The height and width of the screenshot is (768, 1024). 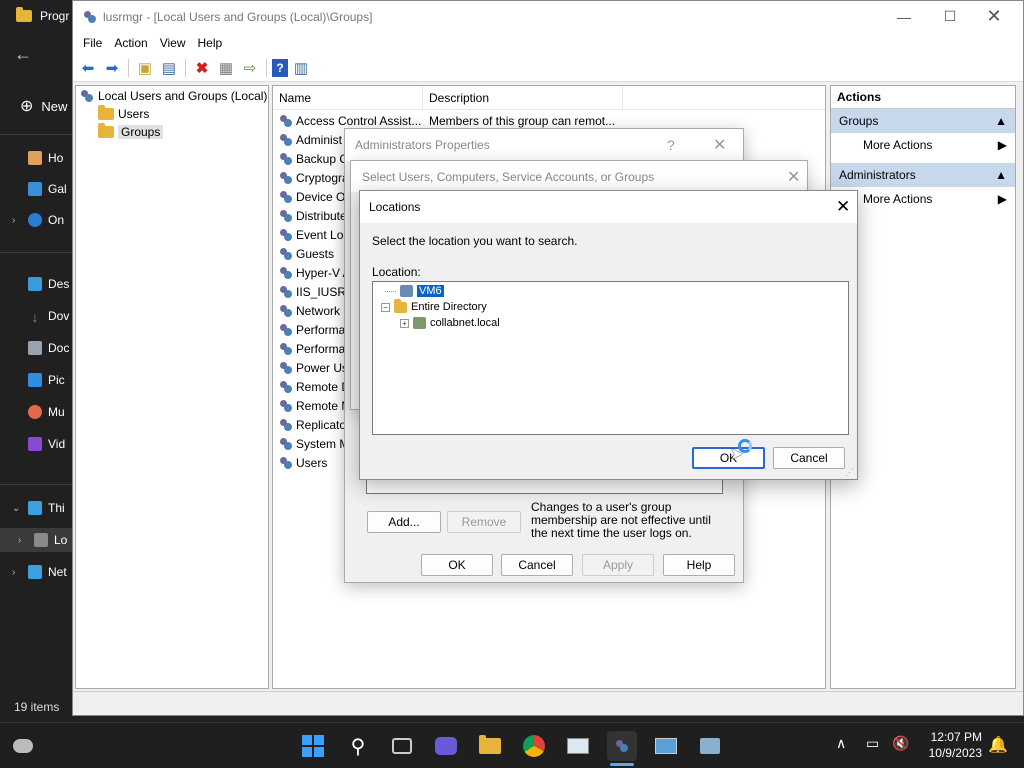 What do you see at coordinates (404, 323) in the screenshot?
I see `expand-icon: +` at bounding box center [404, 323].